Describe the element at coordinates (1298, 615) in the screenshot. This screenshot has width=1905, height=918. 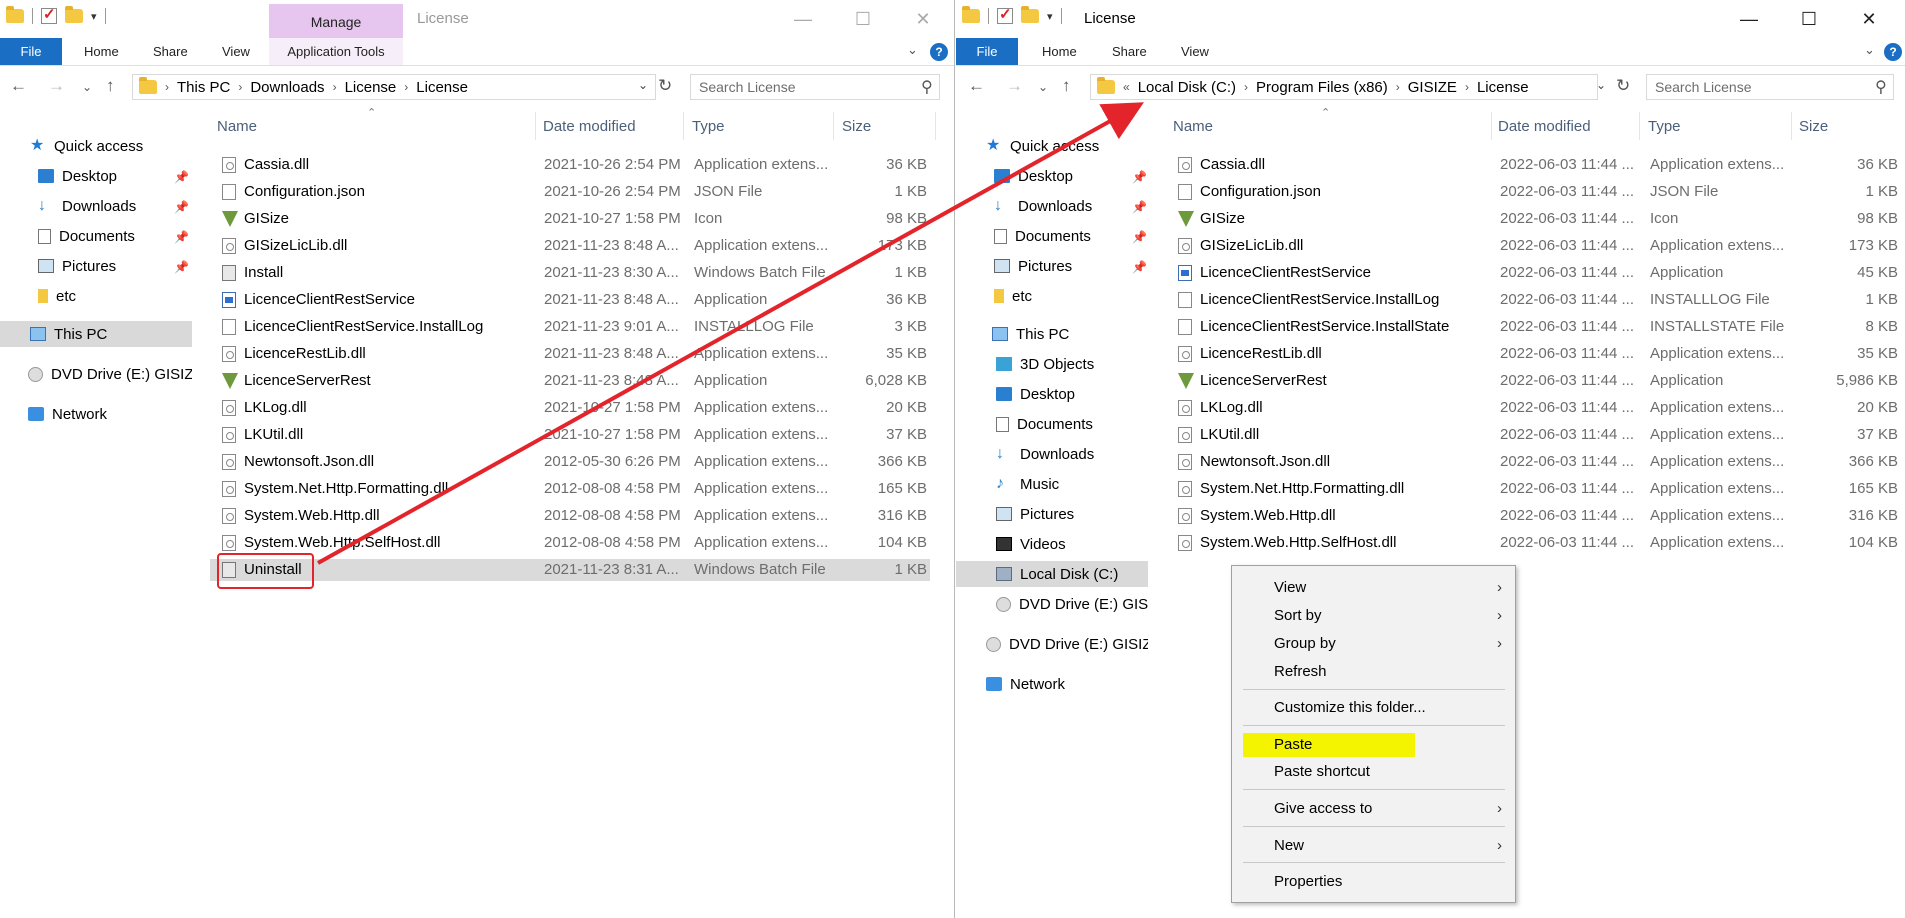
I see `menu-item-label: Sort by` at that location.